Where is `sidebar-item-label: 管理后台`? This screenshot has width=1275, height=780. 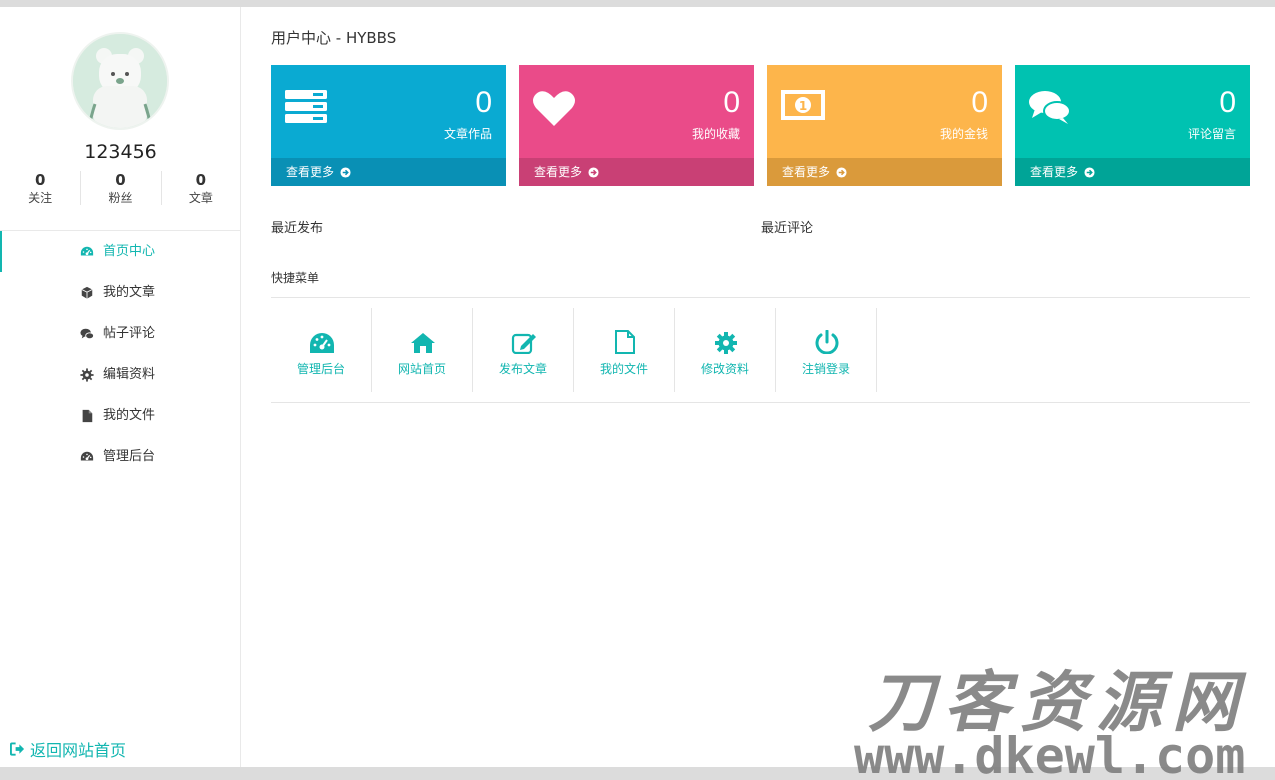
sidebar-item-label: 管理后台 is located at coordinates (129, 456).